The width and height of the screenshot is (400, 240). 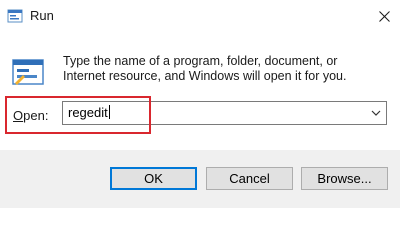 I want to click on open-input: regedit, so click(x=89, y=112).